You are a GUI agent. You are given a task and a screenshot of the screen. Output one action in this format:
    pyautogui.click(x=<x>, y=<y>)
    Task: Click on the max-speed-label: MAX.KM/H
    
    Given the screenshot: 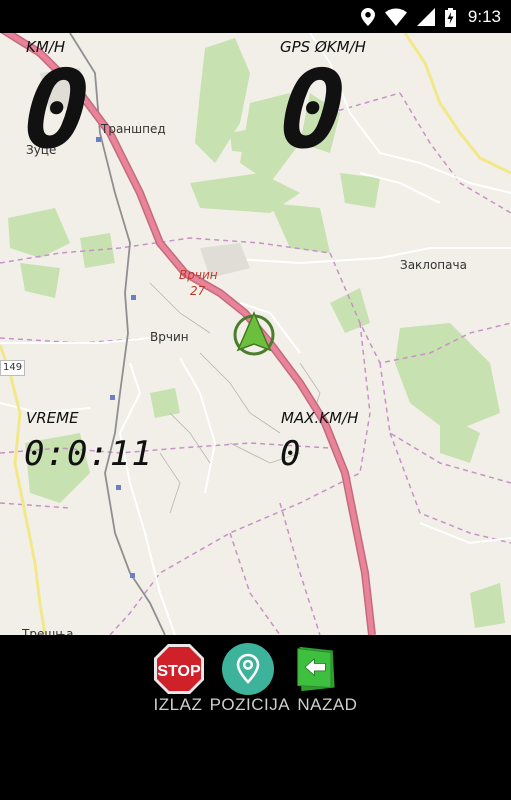 What is the action you would take?
    pyautogui.click(x=320, y=418)
    